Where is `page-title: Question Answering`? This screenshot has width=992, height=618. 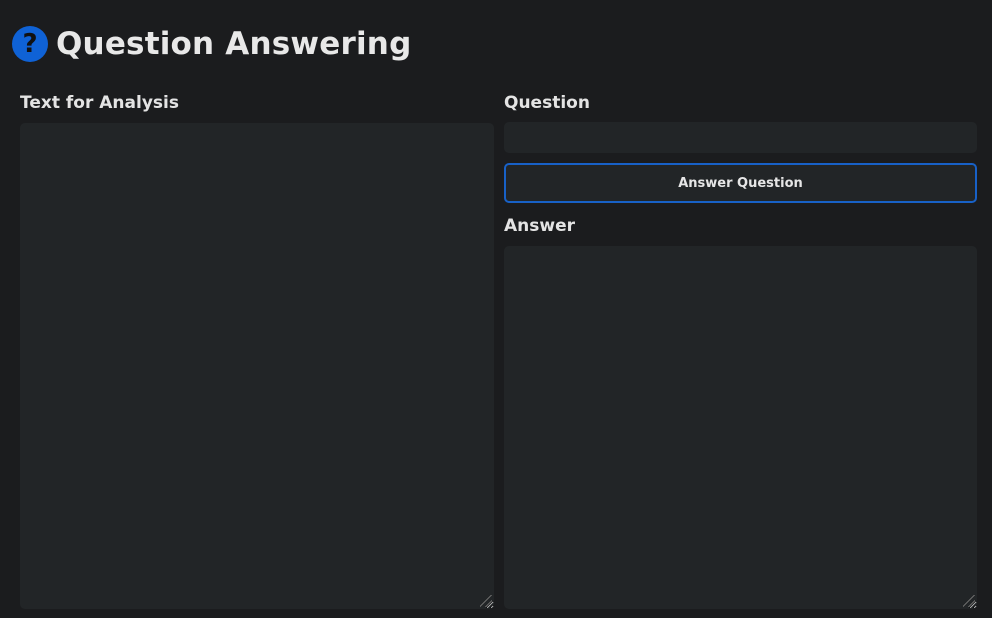 page-title: Question Answering is located at coordinates (234, 44).